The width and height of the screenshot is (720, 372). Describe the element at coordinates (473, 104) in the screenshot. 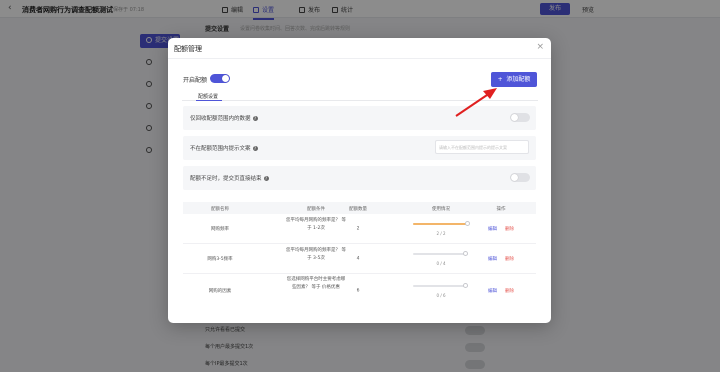

I see `arrow-shaft` at that location.